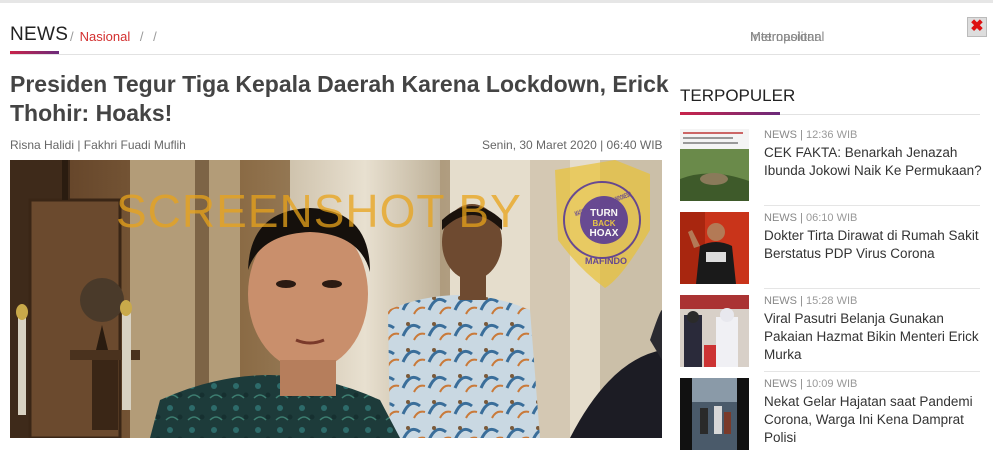 Image resolution: width=993 pixels, height=458 pixels. What do you see at coordinates (105, 36) in the screenshot?
I see `breadcrumb-nasional: Nasional` at bounding box center [105, 36].